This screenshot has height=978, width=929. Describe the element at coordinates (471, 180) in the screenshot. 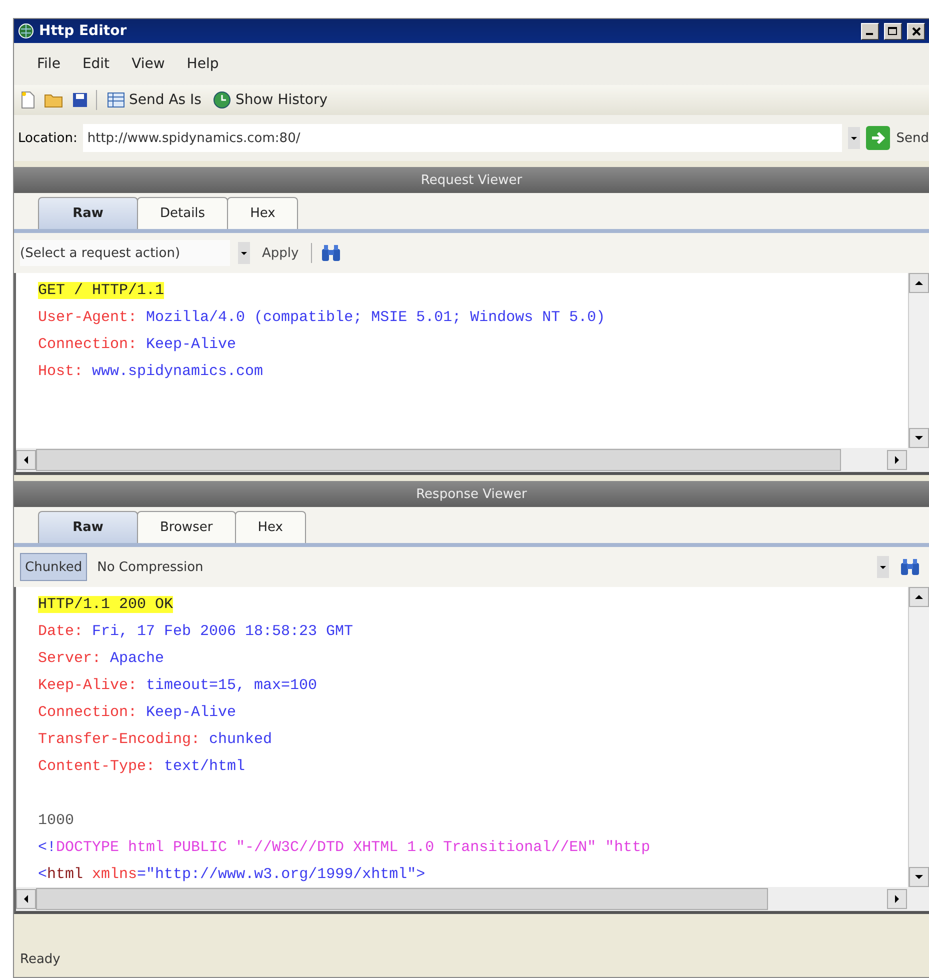

I see `viewer-header: Request Viewer` at that location.